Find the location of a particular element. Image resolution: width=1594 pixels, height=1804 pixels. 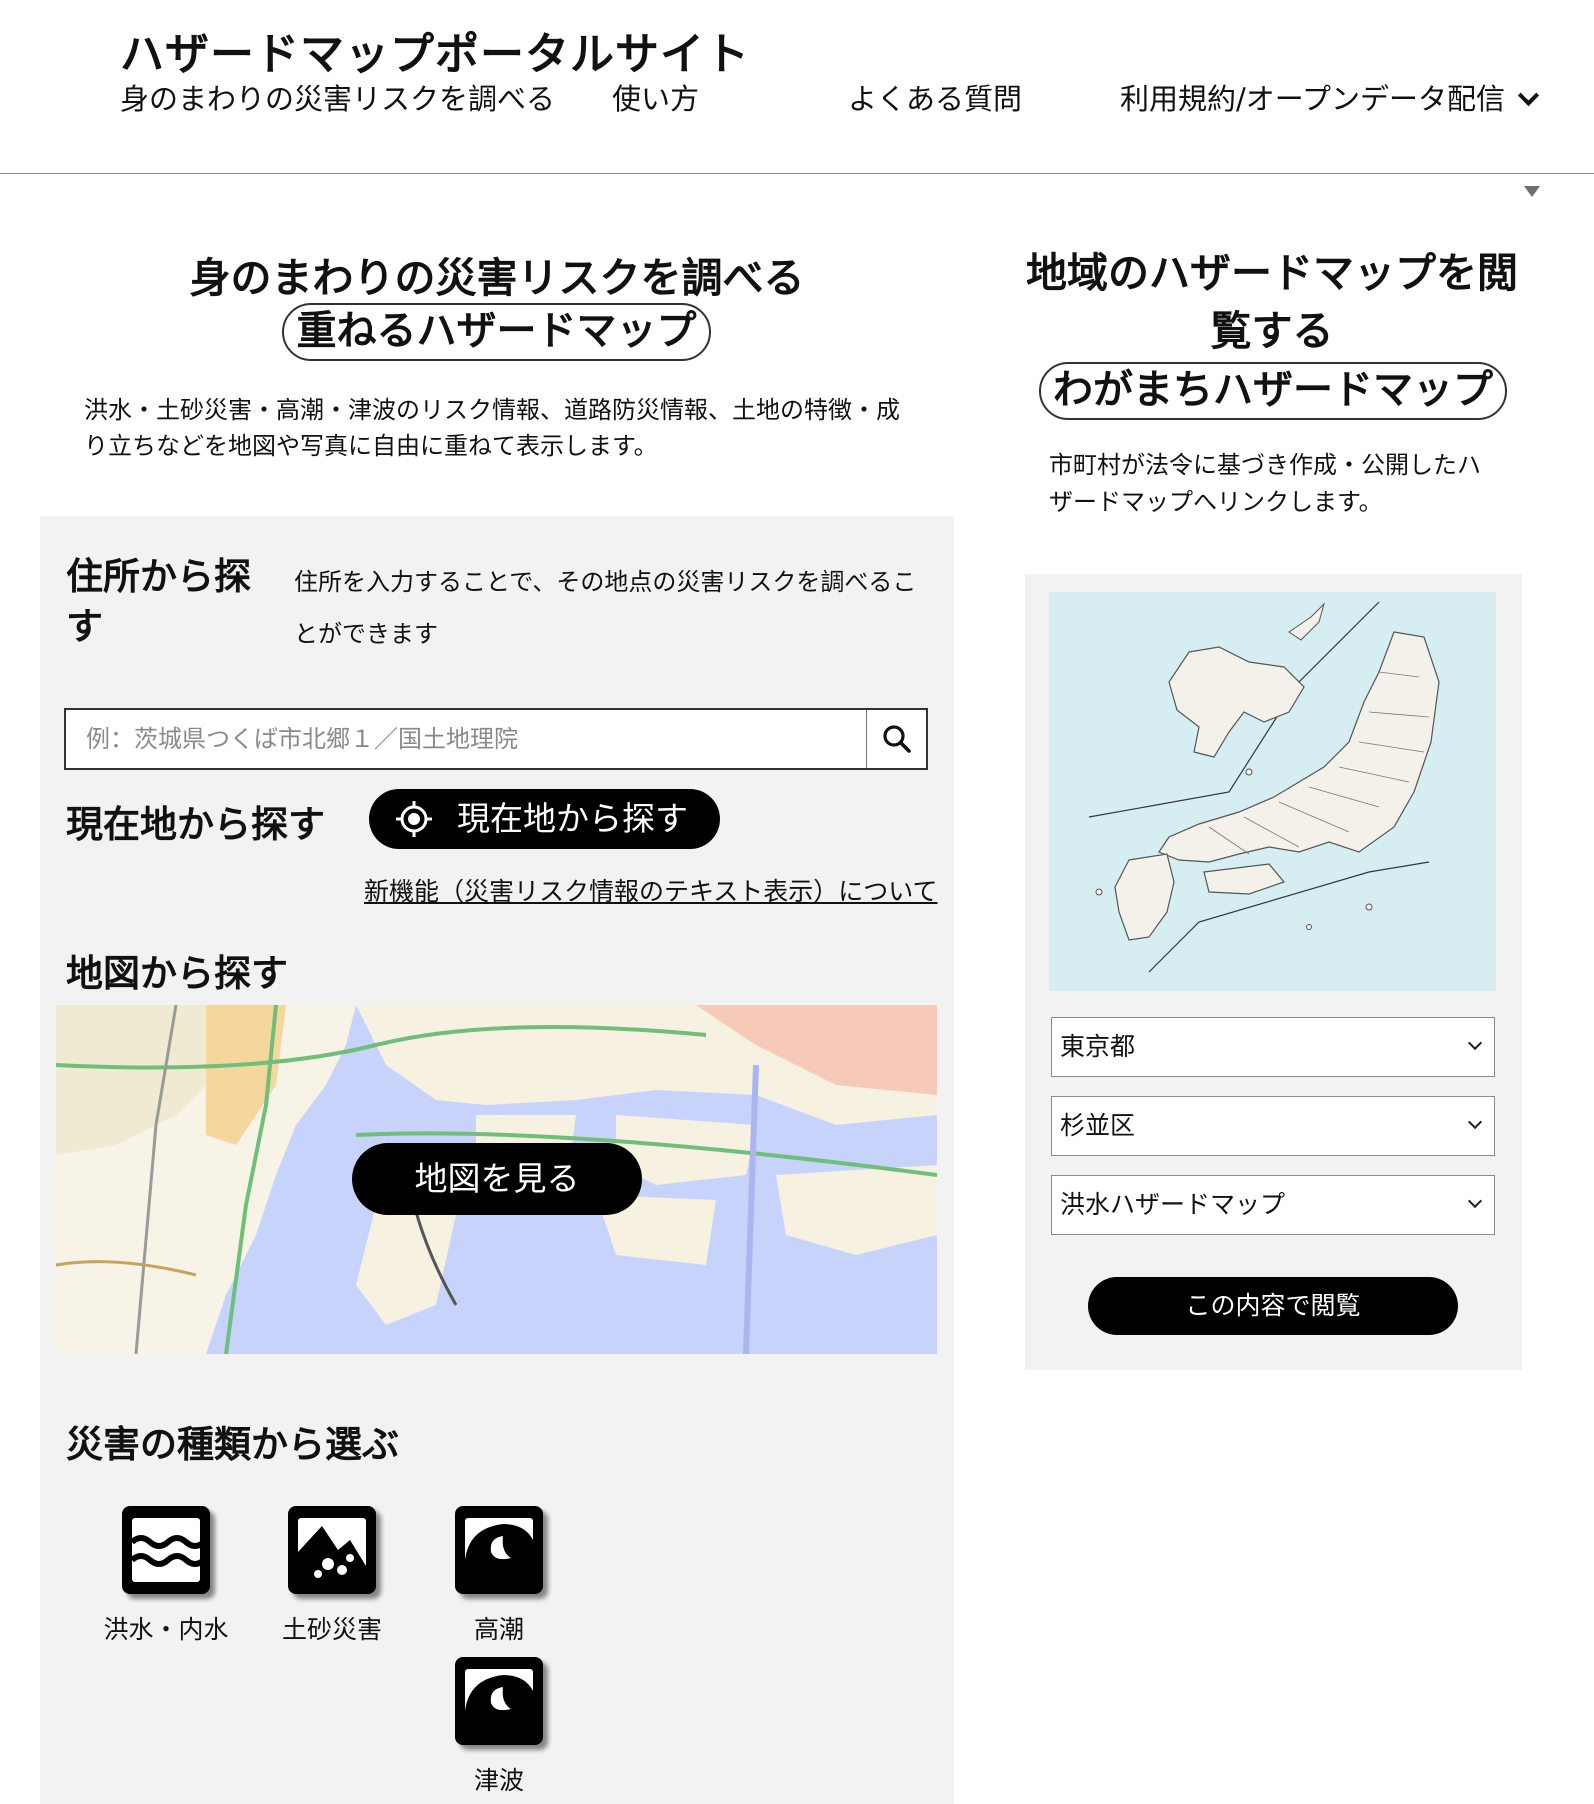

view-map-button: 地図を見る is located at coordinates (497, 1179).